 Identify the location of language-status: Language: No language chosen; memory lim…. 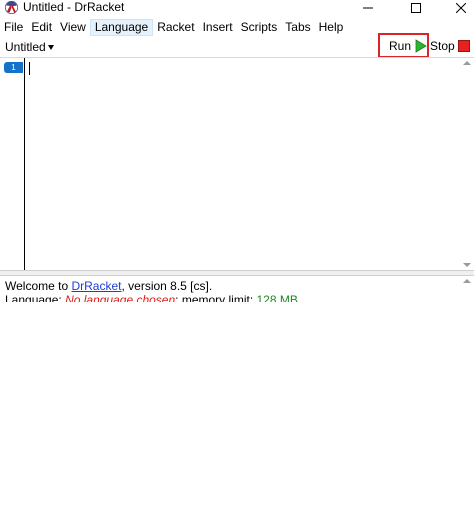
(151, 297).